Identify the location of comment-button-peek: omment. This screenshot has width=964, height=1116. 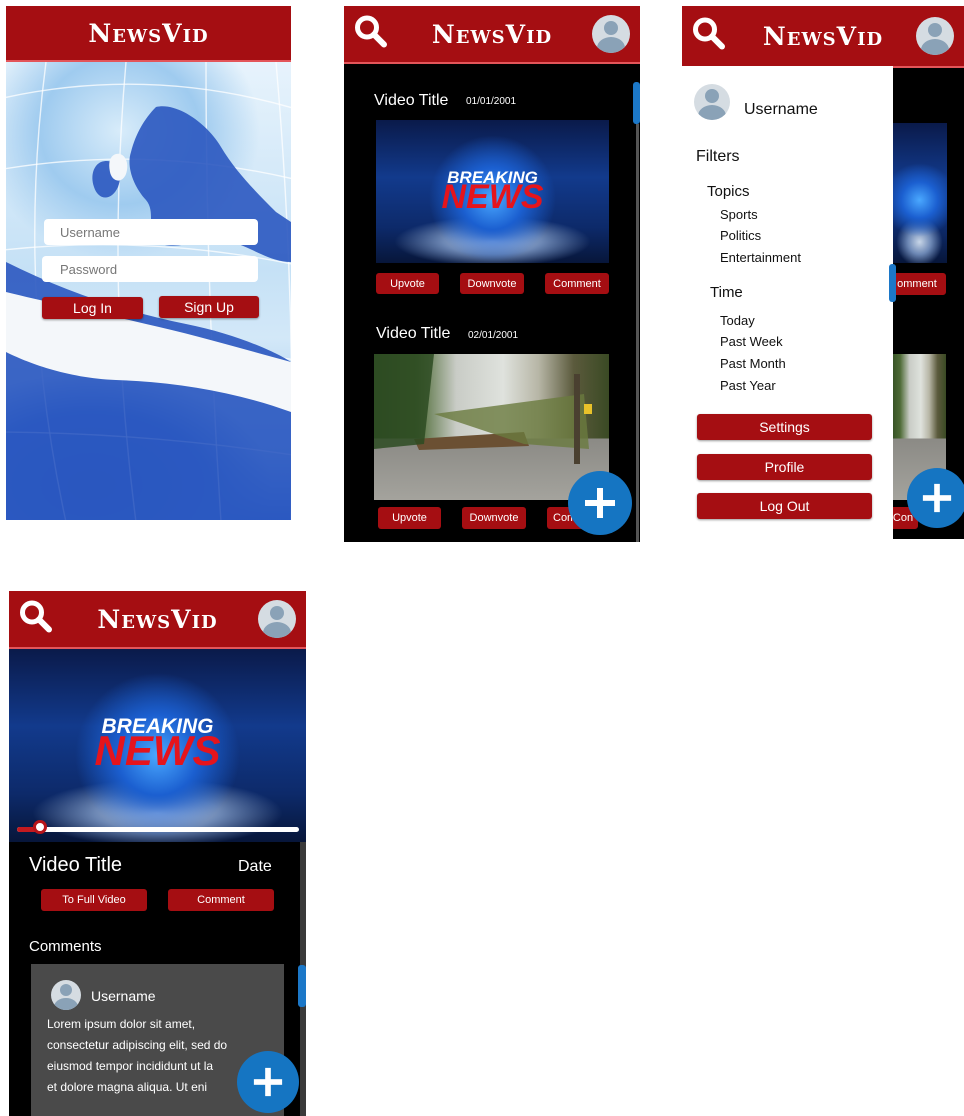
(917, 284).